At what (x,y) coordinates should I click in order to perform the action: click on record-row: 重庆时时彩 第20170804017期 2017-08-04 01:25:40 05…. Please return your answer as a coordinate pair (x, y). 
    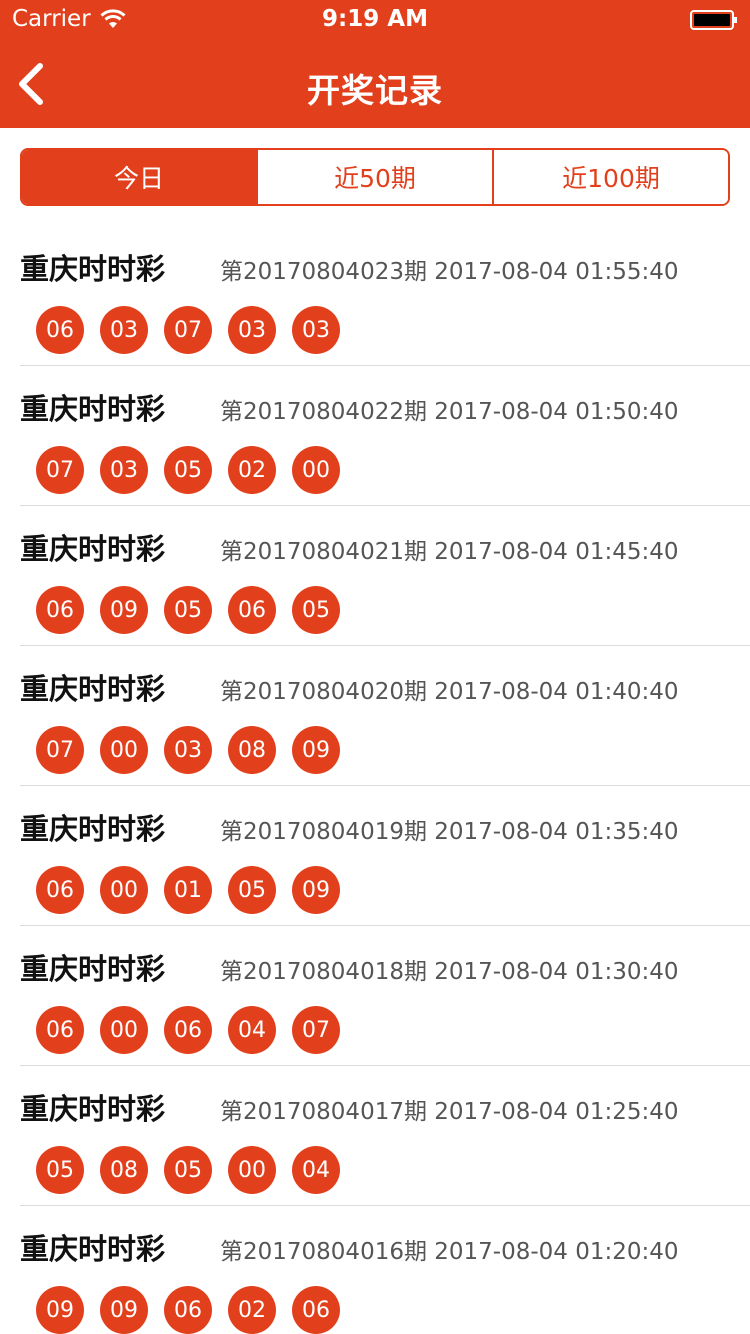
    Looking at the image, I should click on (375, 1136).